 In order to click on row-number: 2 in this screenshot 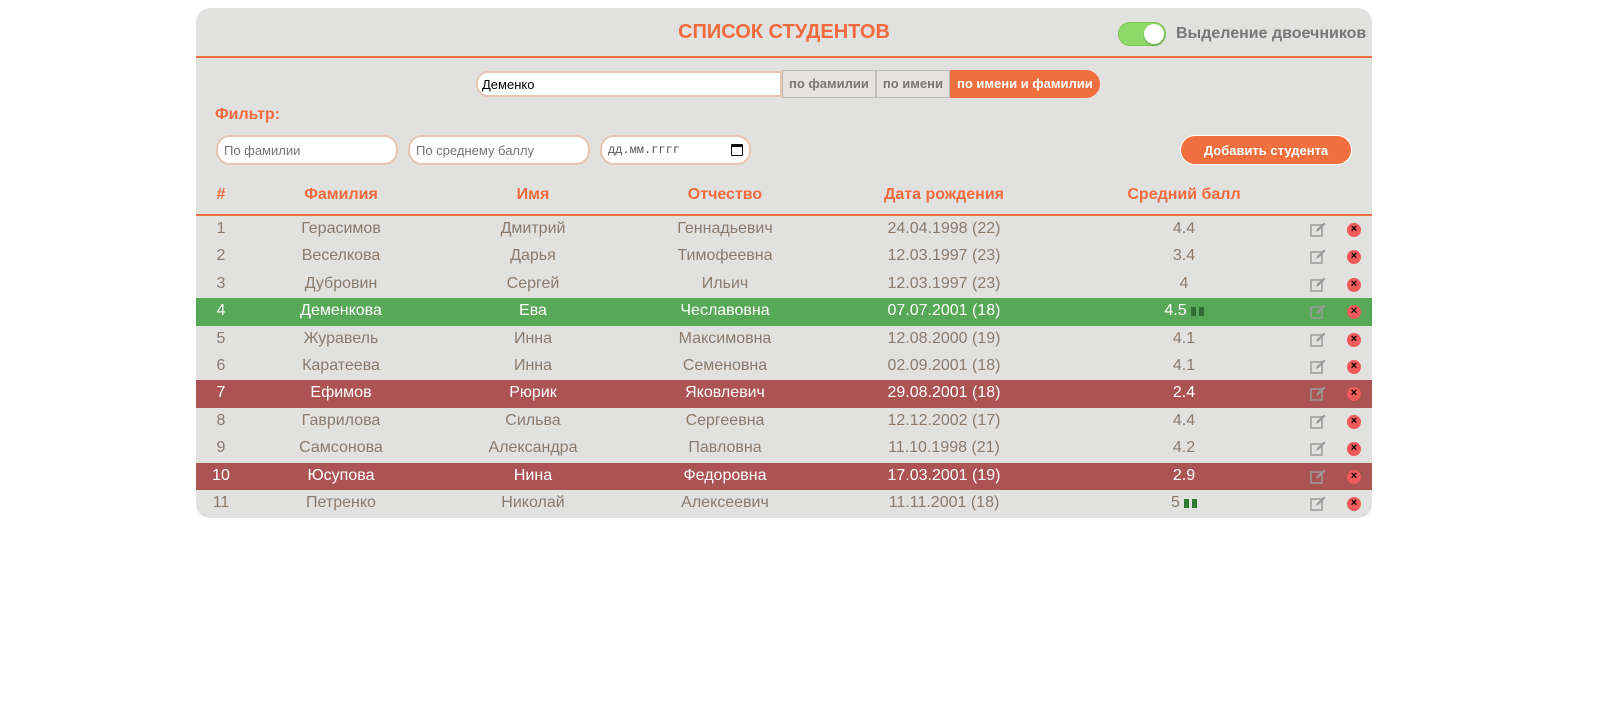, I will do `click(221, 256)`.